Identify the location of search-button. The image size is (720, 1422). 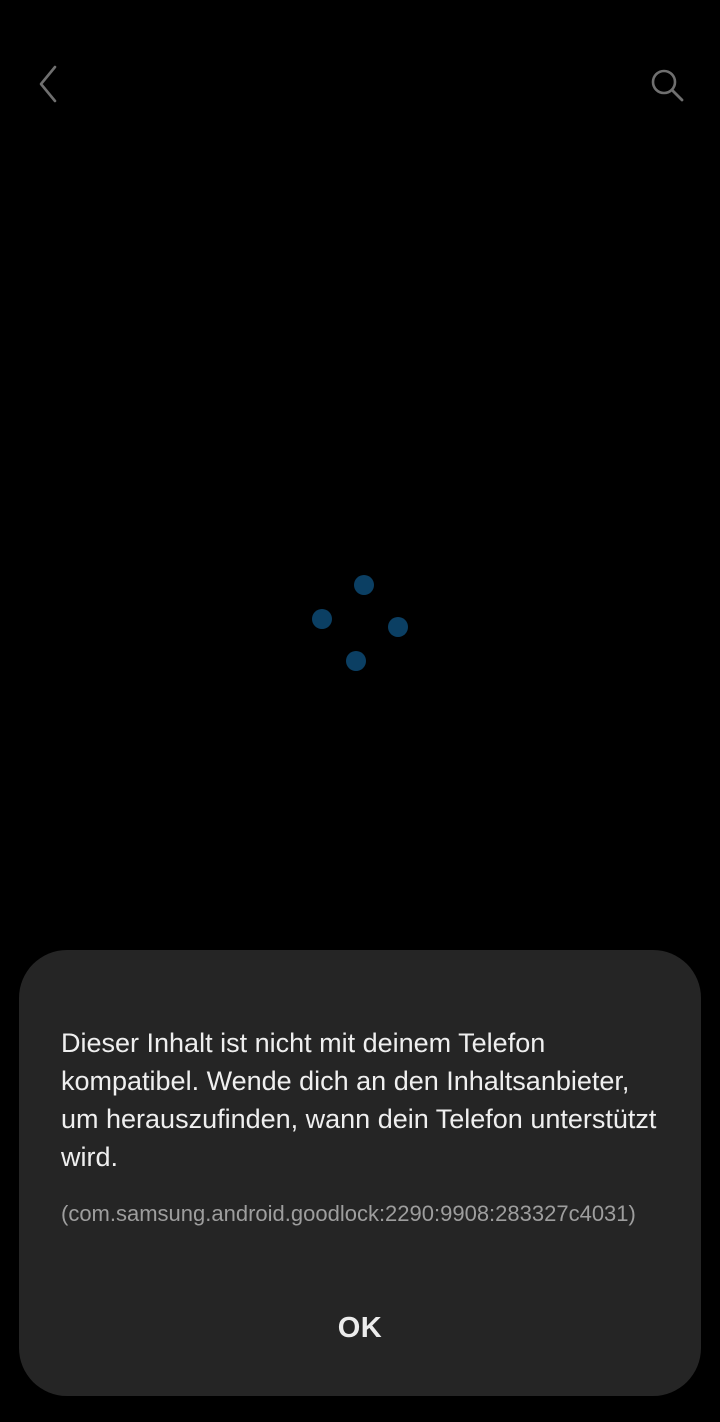
(667, 85).